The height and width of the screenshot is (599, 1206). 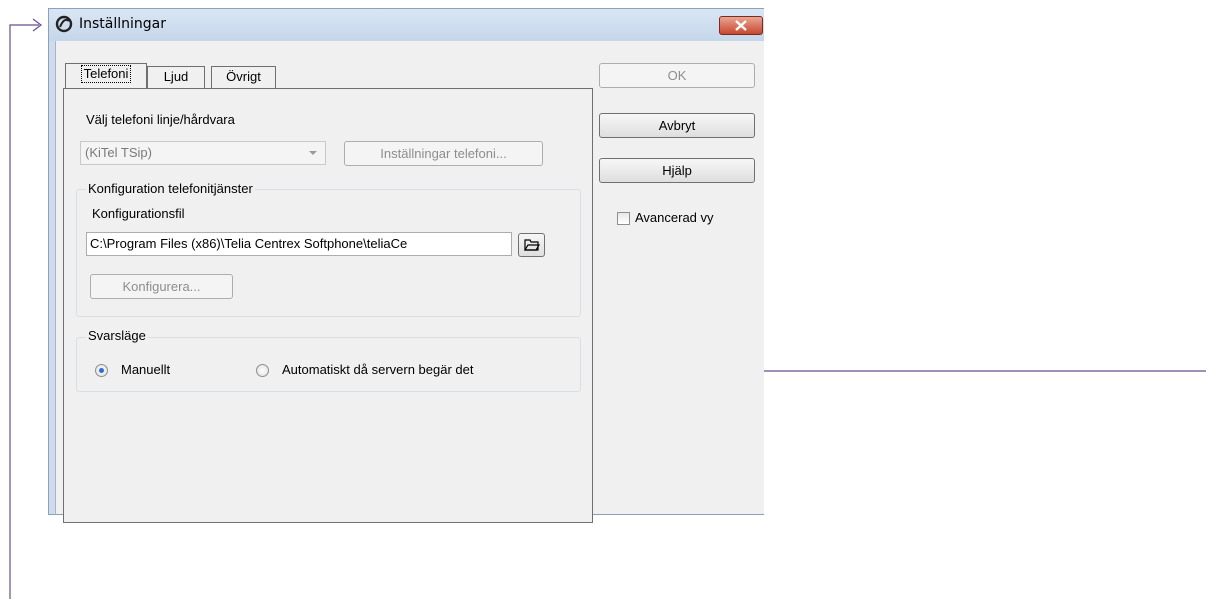 I want to click on tab-label: Ljud, so click(x=176, y=76).